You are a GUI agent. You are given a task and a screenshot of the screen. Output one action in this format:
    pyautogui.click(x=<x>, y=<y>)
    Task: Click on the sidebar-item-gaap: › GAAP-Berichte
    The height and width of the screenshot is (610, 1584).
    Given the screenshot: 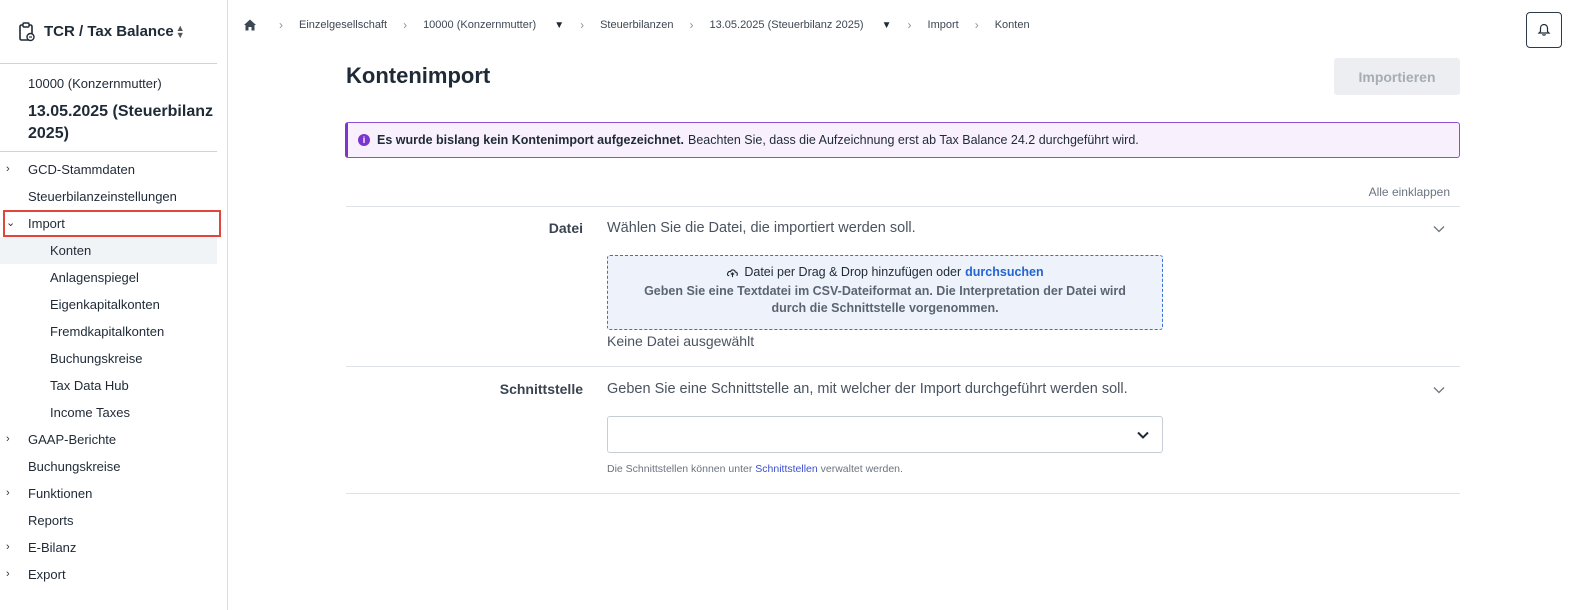 What is the action you would take?
    pyautogui.click(x=113, y=439)
    